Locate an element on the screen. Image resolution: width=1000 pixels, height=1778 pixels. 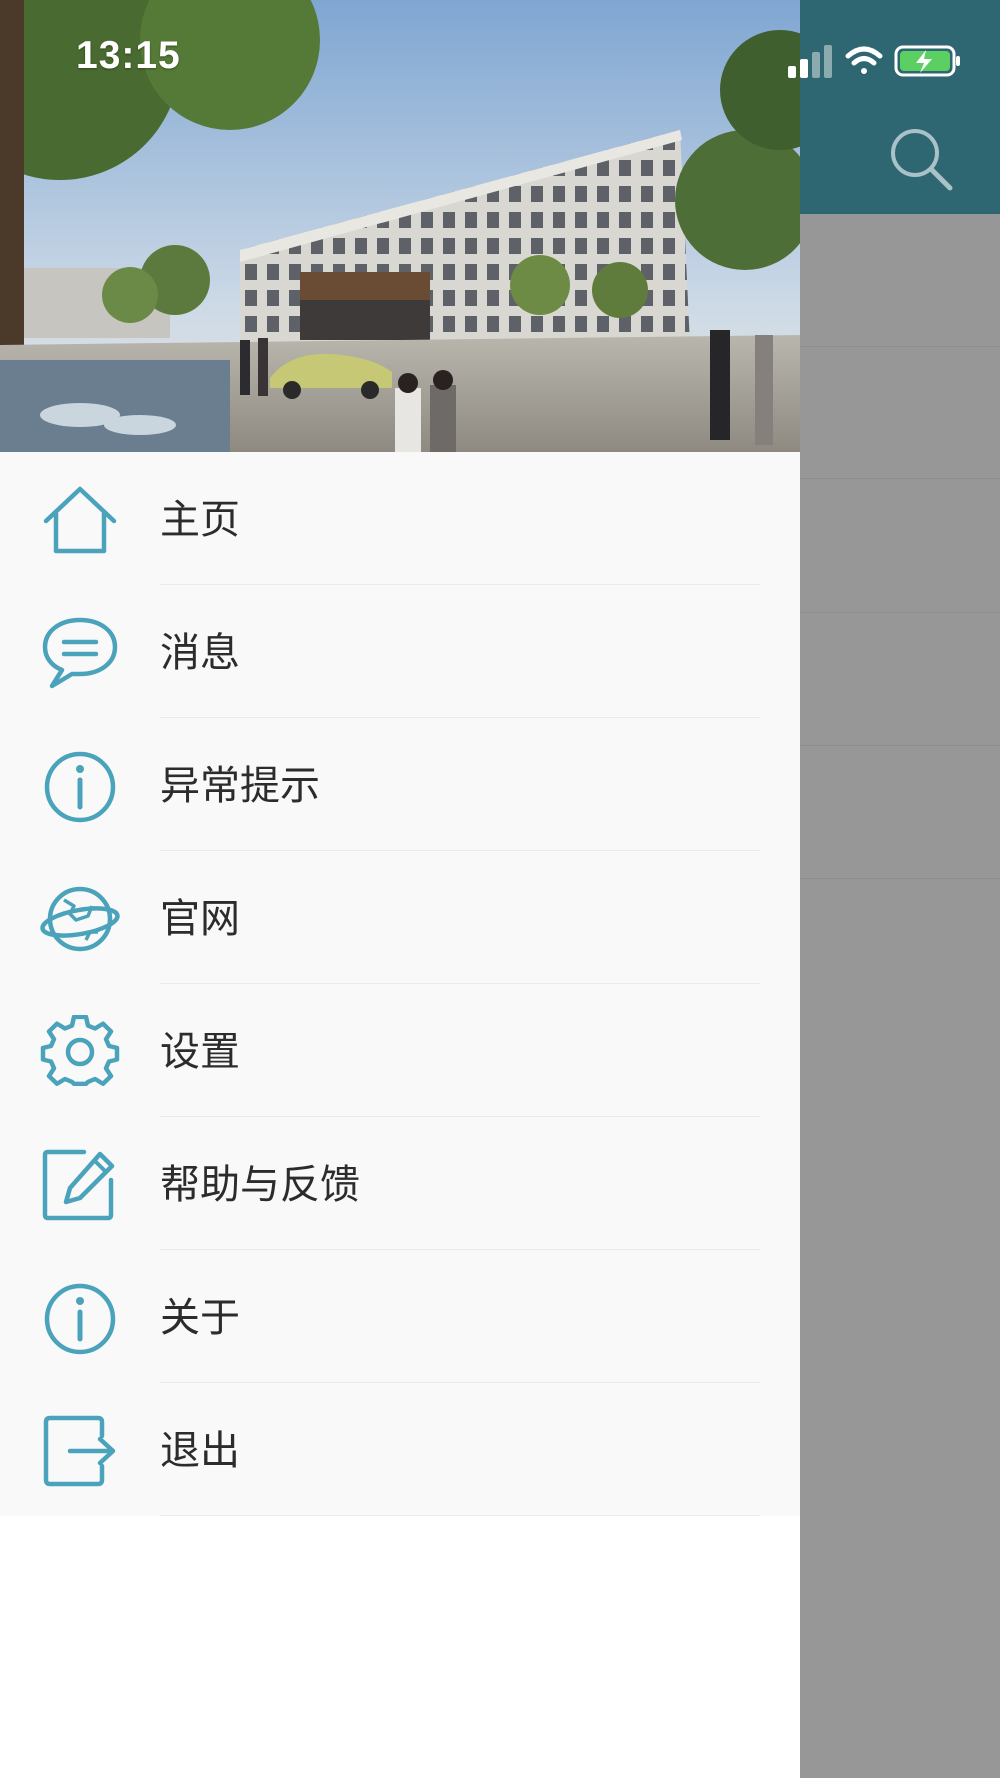
menu-item-label: 帮助与反馈 is located at coordinates (260, 1185).